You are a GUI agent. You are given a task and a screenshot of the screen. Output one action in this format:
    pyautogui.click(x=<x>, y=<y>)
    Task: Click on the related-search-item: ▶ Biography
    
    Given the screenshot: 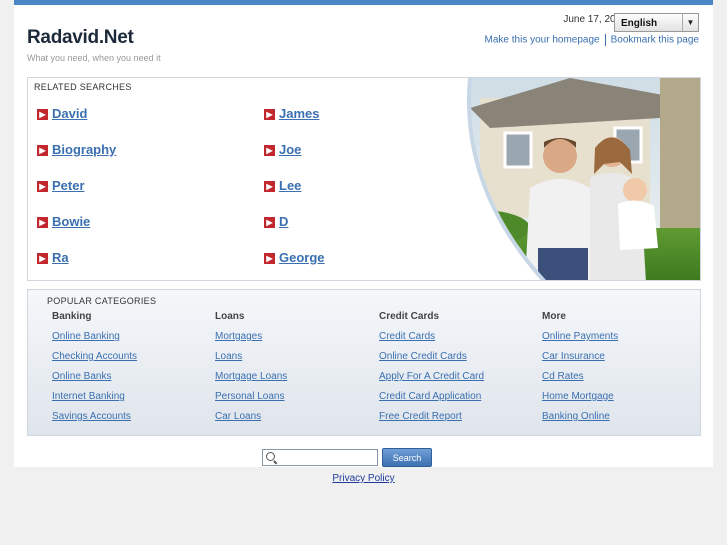 What is the action you would take?
    pyautogui.click(x=76, y=149)
    